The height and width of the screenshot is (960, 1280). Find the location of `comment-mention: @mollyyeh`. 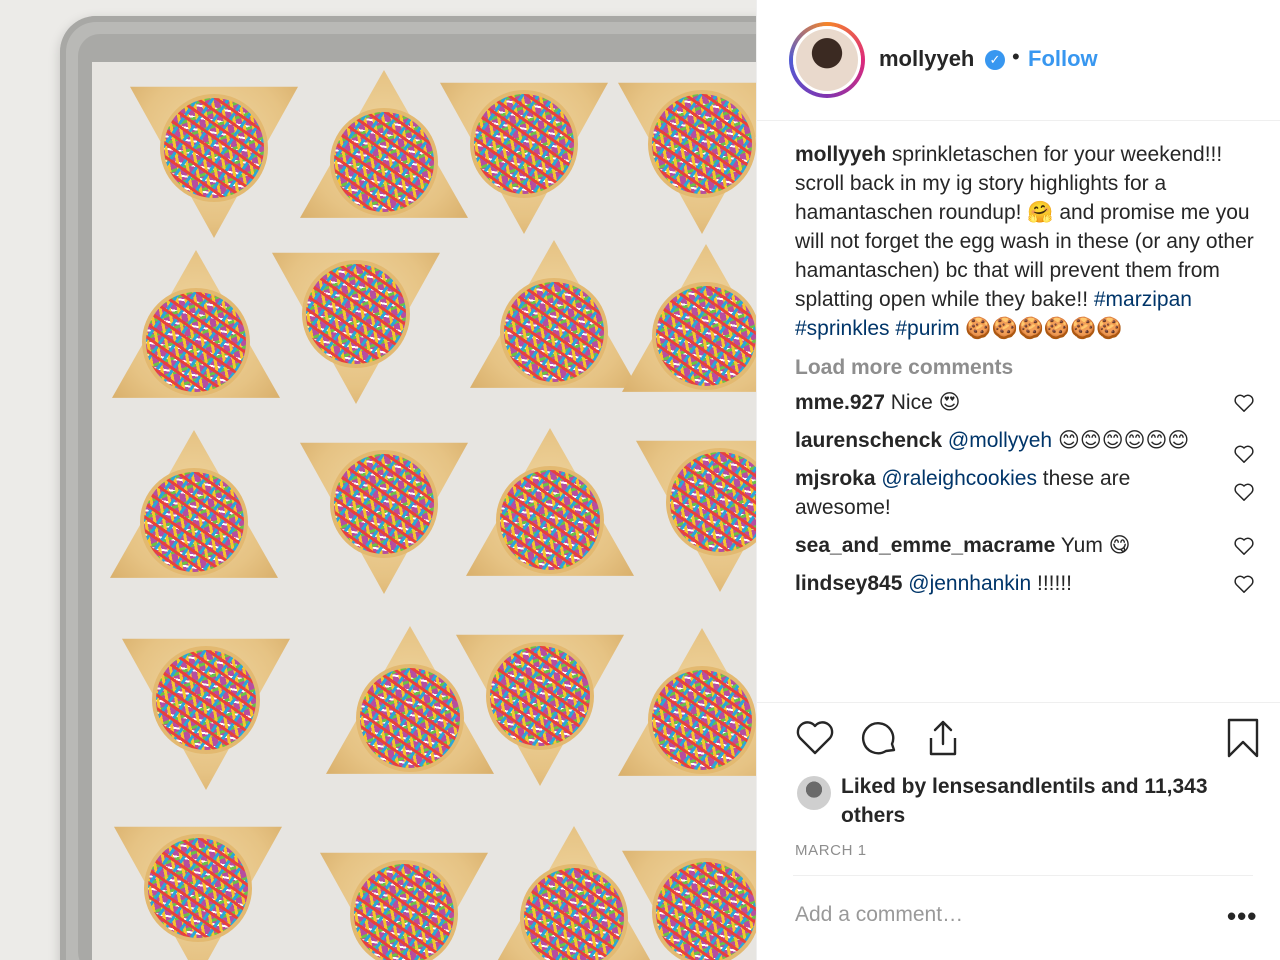

comment-mention: @mollyyeh is located at coordinates (1000, 440).